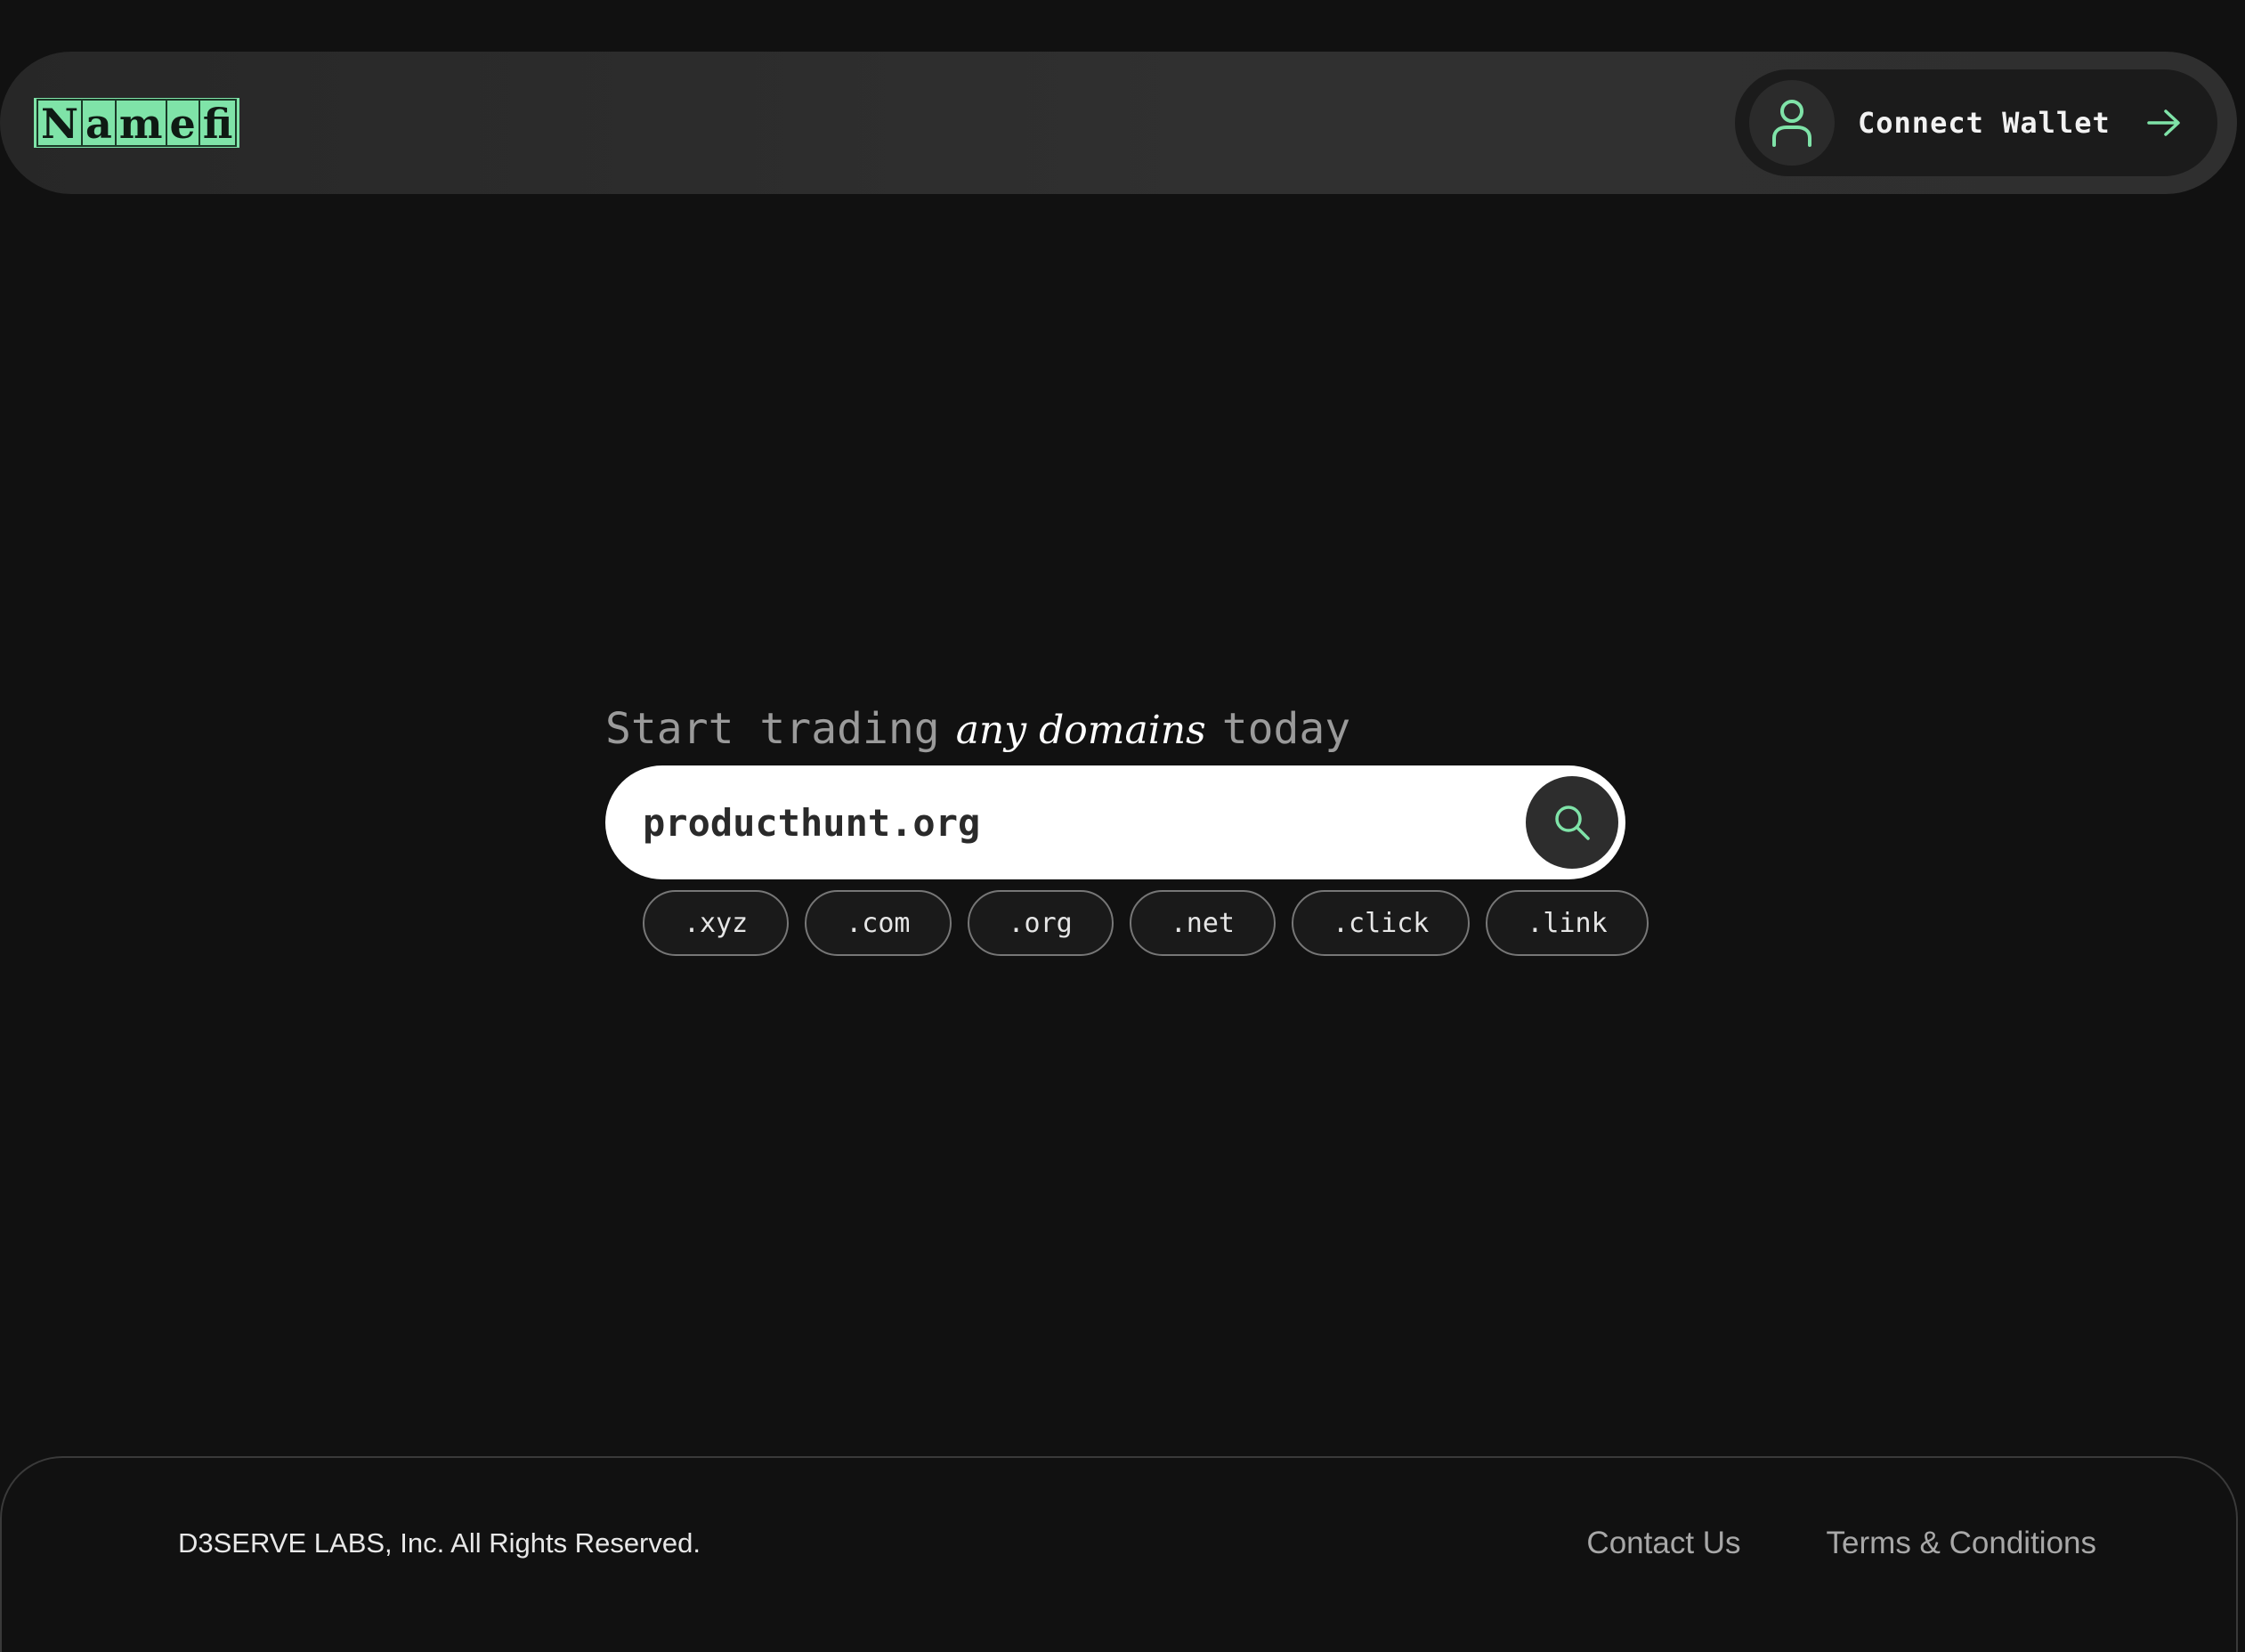 The height and width of the screenshot is (1652, 2245). Describe the element at coordinates (1040, 923) in the screenshot. I see `tld-chip-org: .org` at that location.